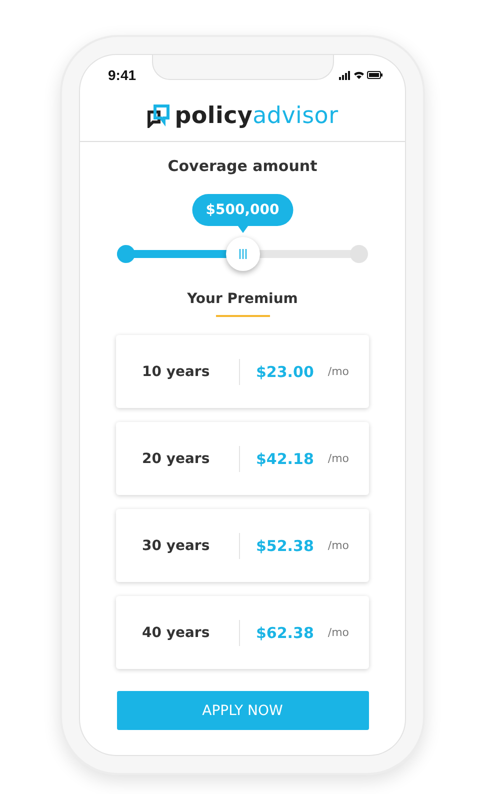  Describe the element at coordinates (176, 632) in the screenshot. I see `plan-term: 40 years` at that location.